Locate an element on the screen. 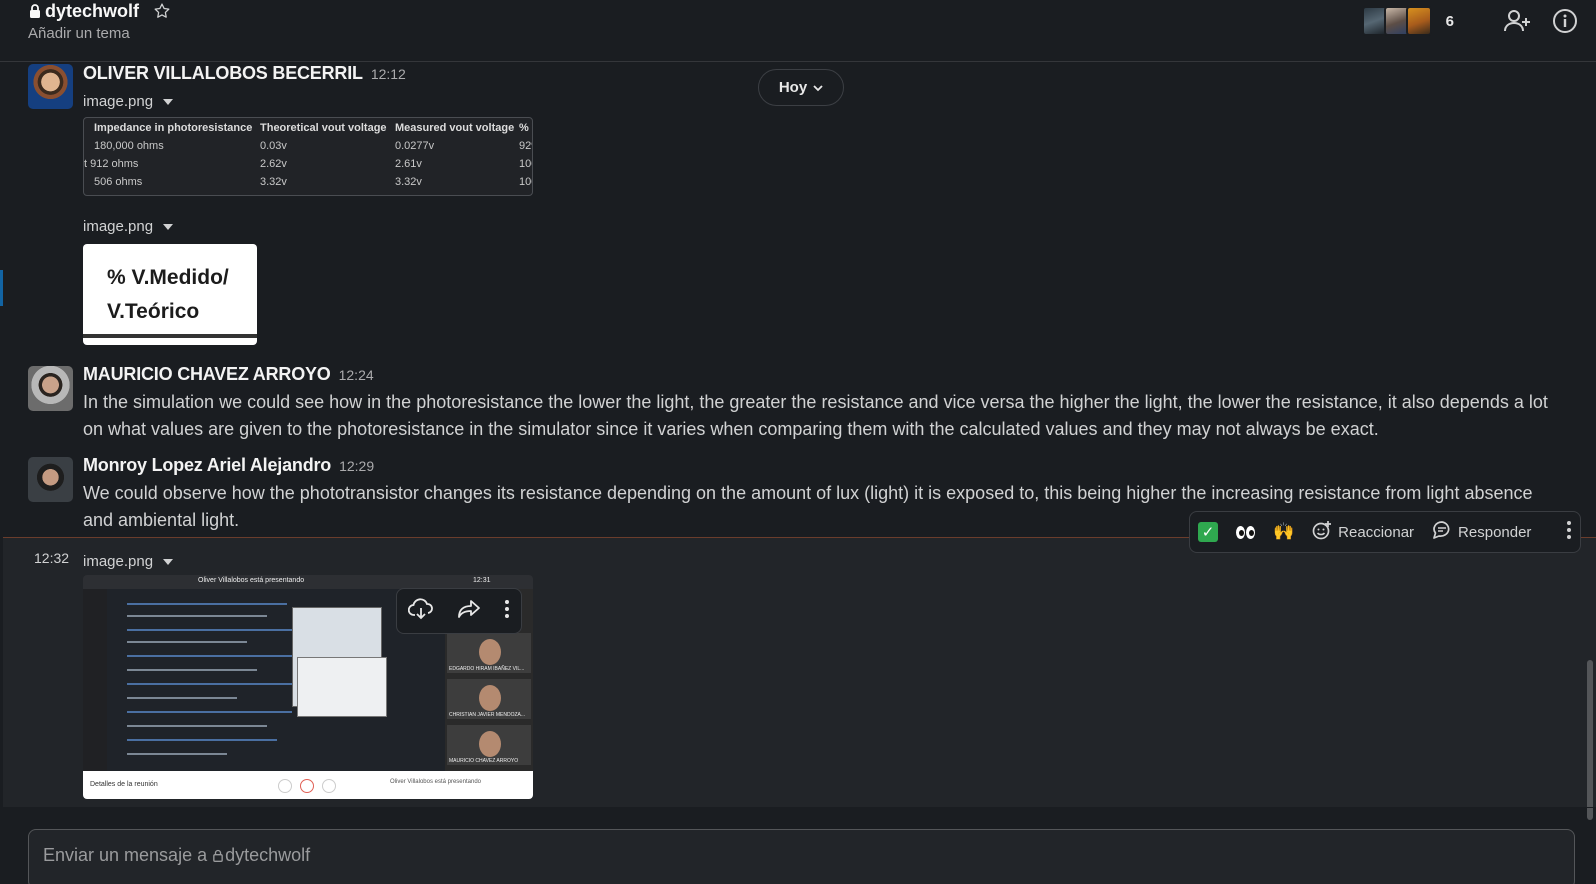 The height and width of the screenshot is (884, 1596). table-cell: 92% is located at coordinates (525, 146).